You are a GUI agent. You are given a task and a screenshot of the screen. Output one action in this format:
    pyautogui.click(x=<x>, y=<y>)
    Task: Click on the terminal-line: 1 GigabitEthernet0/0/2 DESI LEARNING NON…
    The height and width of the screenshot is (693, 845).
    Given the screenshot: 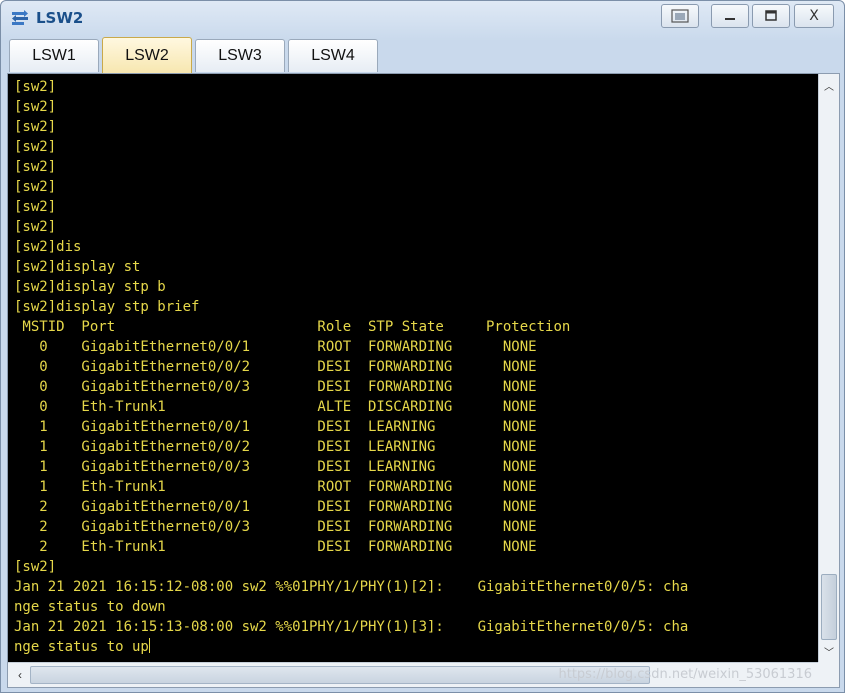 What is the action you would take?
    pyautogui.click(x=275, y=447)
    